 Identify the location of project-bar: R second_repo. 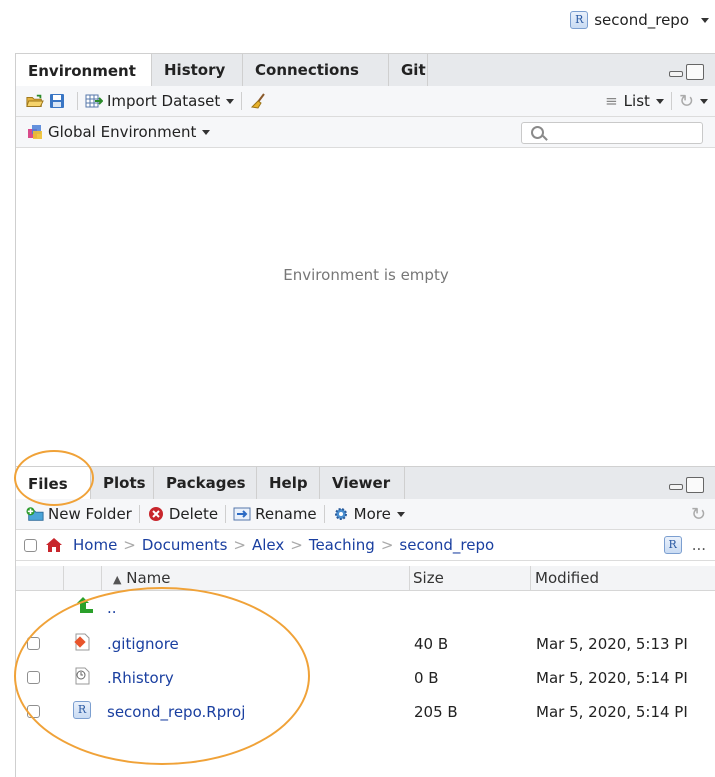
(357, 21).